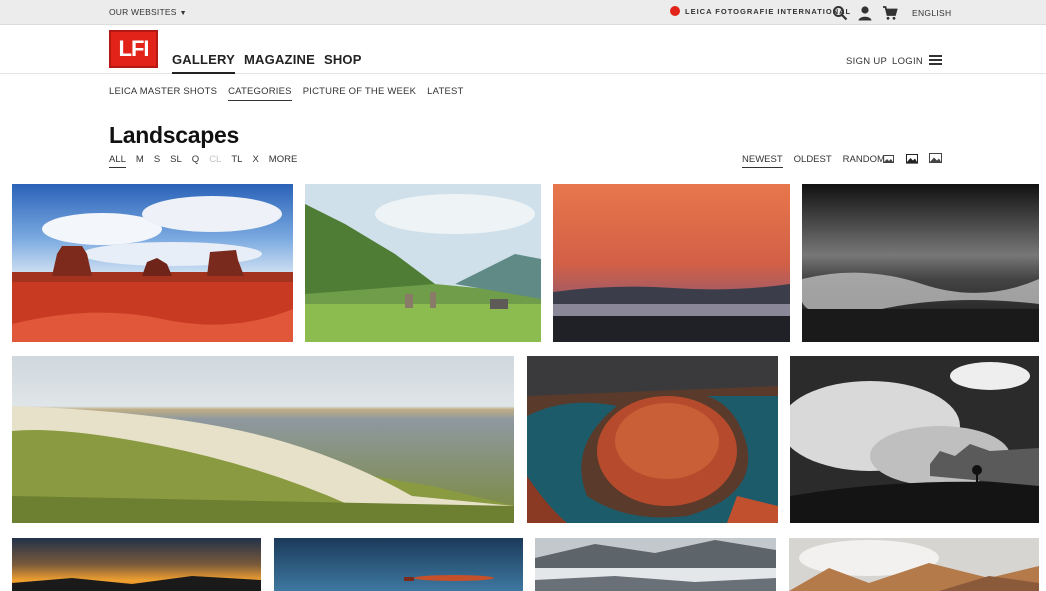 The image size is (1046, 591). I want to click on filter-cl: CL, so click(215, 159).